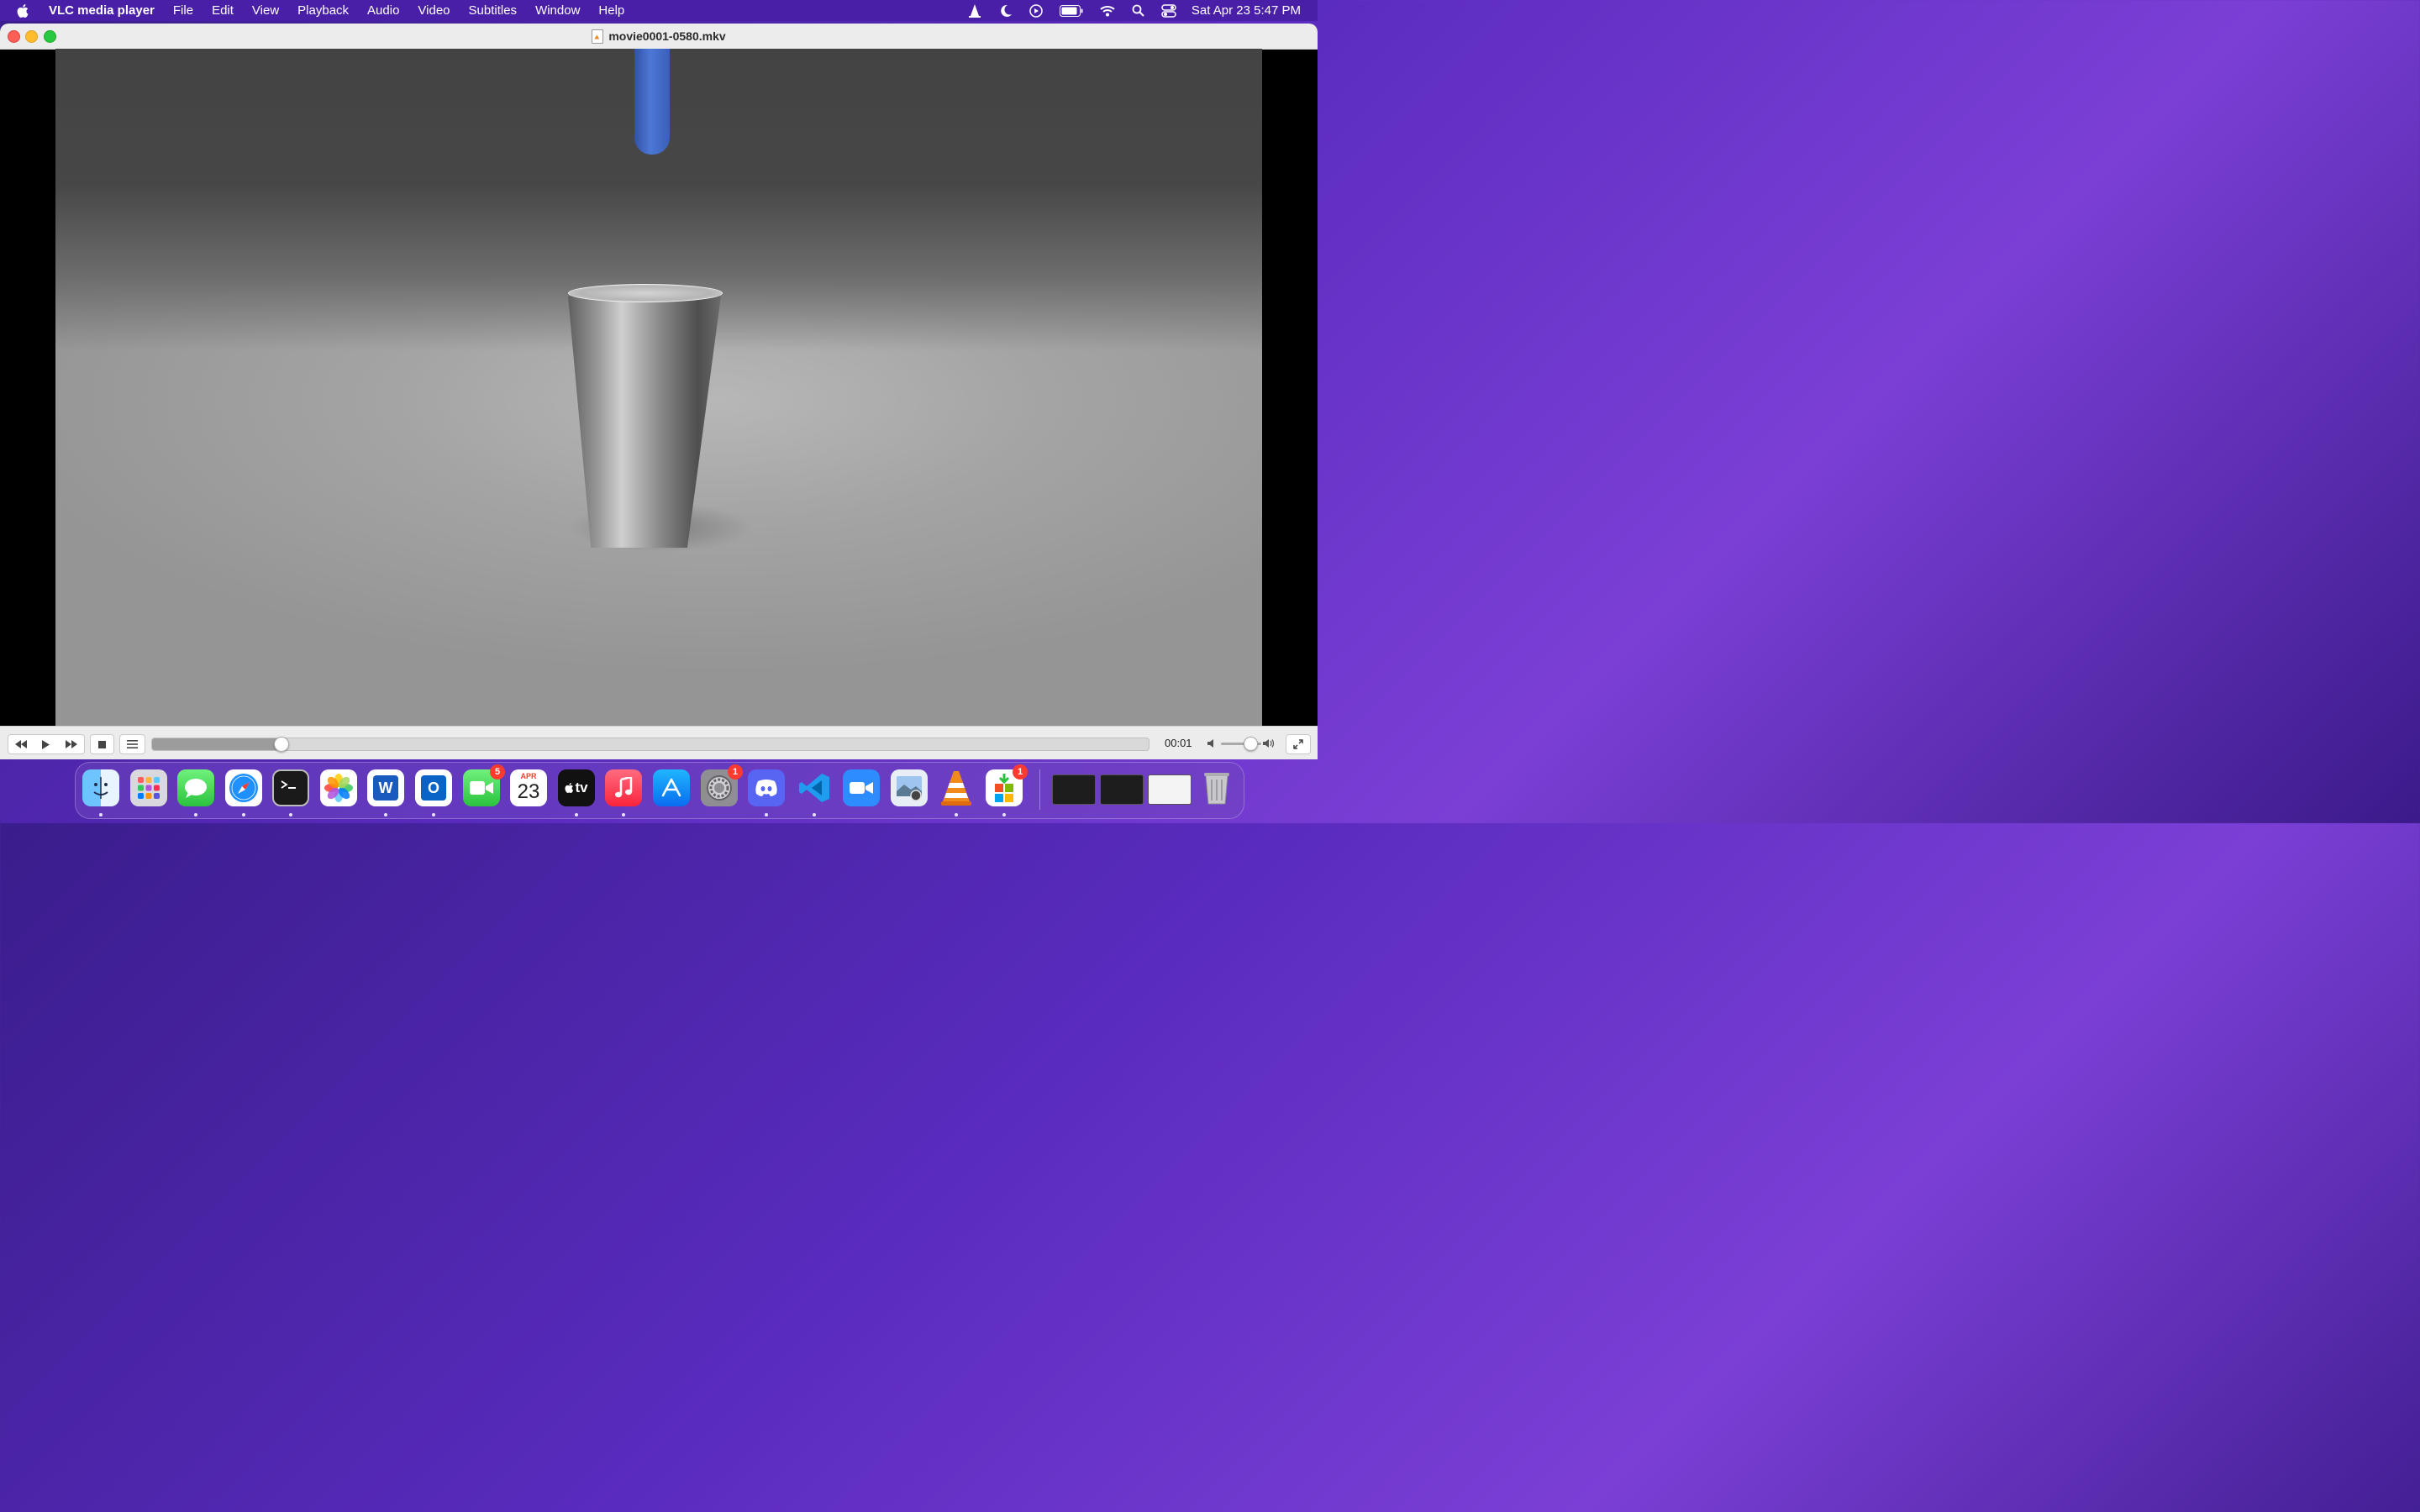 Image resolution: width=2420 pixels, height=1512 pixels. What do you see at coordinates (1138, 10) in the screenshot?
I see `spotlight-search-icon` at bounding box center [1138, 10].